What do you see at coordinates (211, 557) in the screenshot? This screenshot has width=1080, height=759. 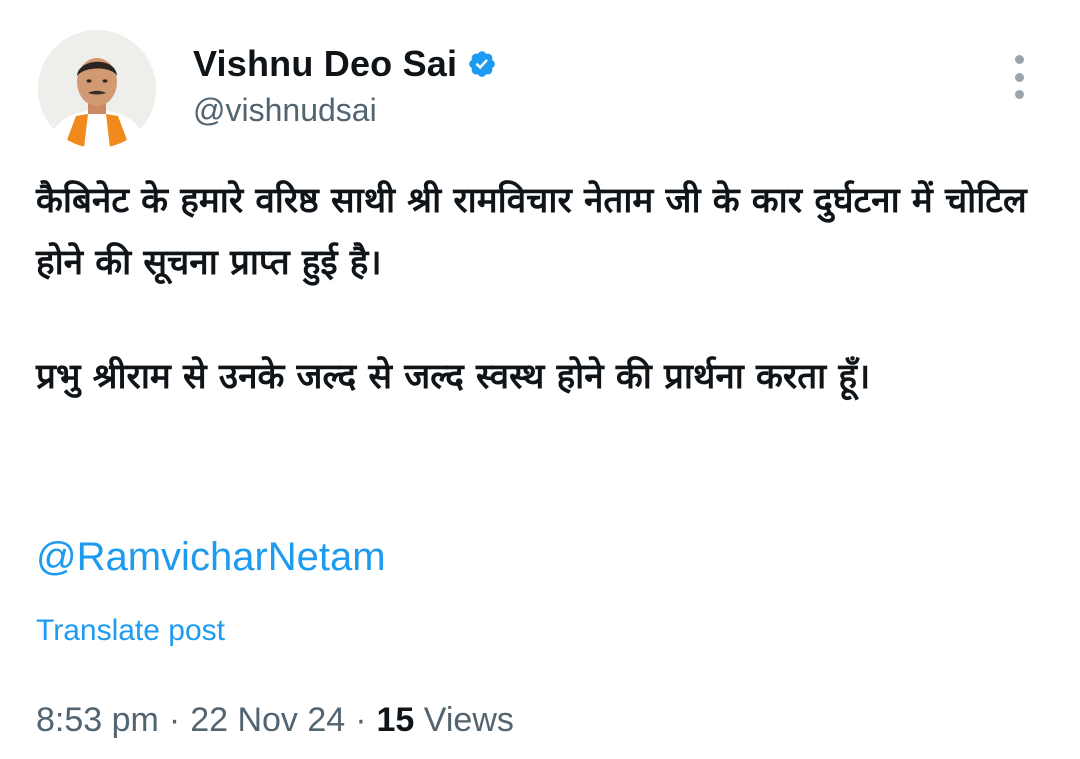 I see `mention-link: @RamvicharNetam` at bounding box center [211, 557].